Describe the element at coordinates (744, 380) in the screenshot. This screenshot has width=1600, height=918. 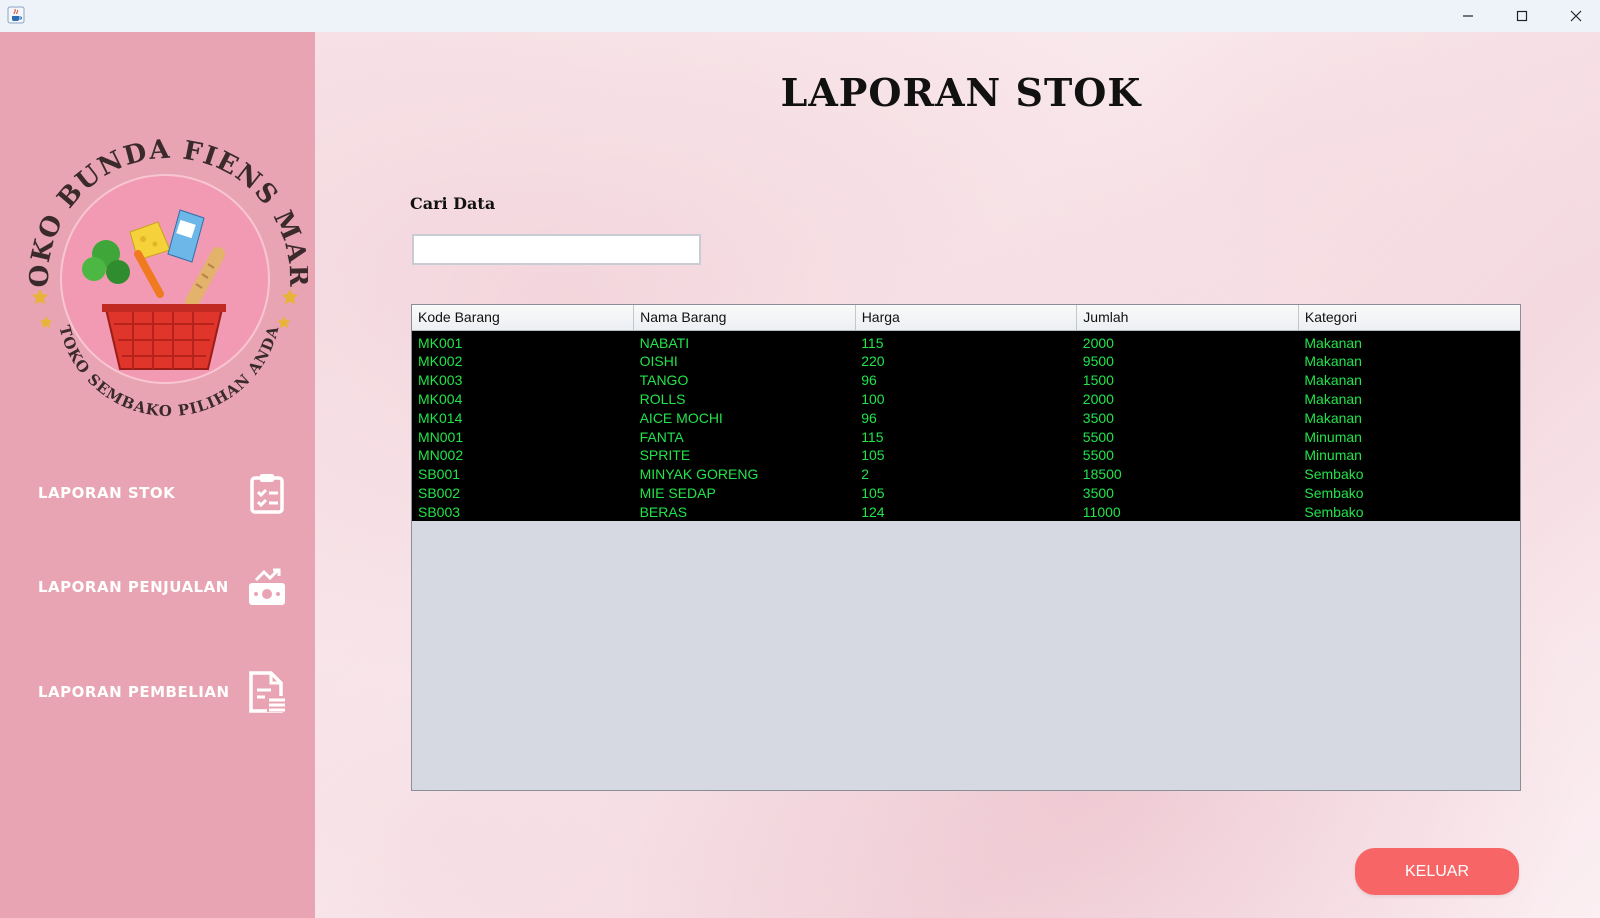
I see `cell-nama-barang: TANGO` at that location.